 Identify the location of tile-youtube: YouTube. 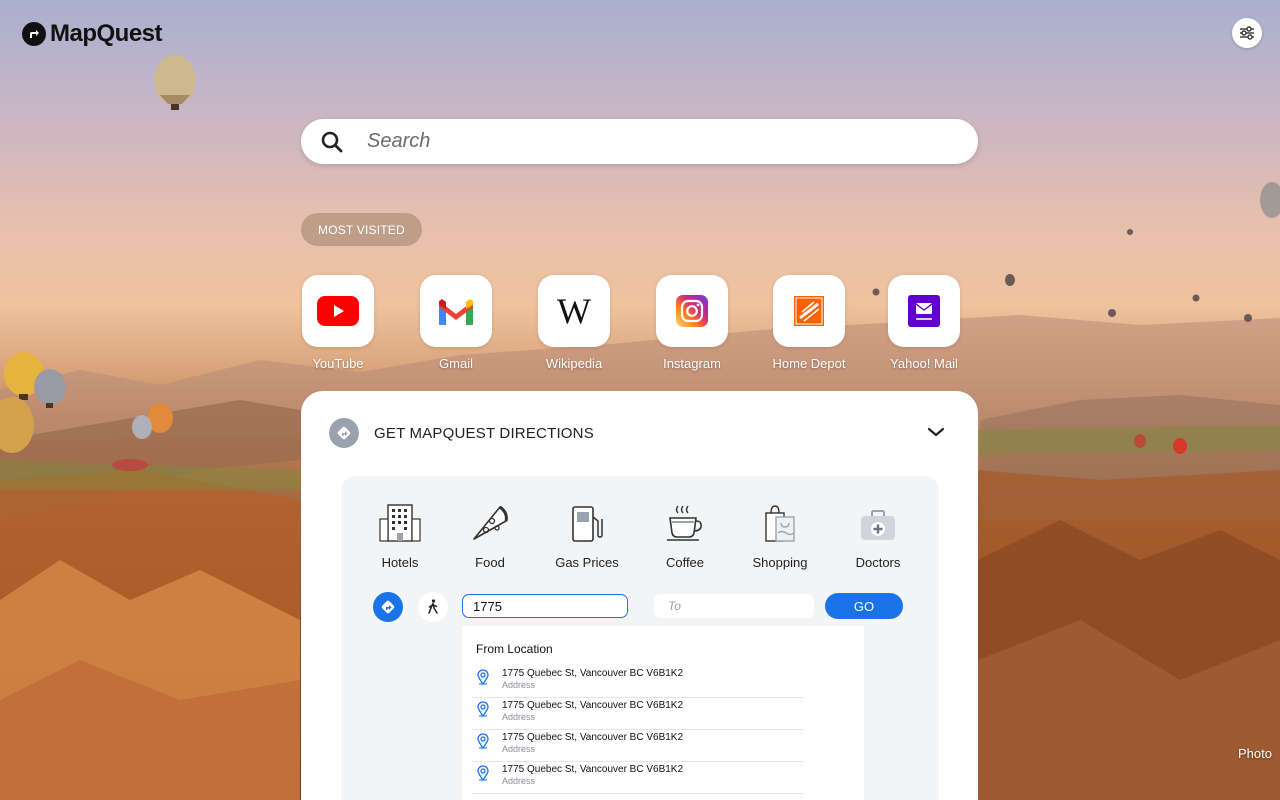
(338, 323).